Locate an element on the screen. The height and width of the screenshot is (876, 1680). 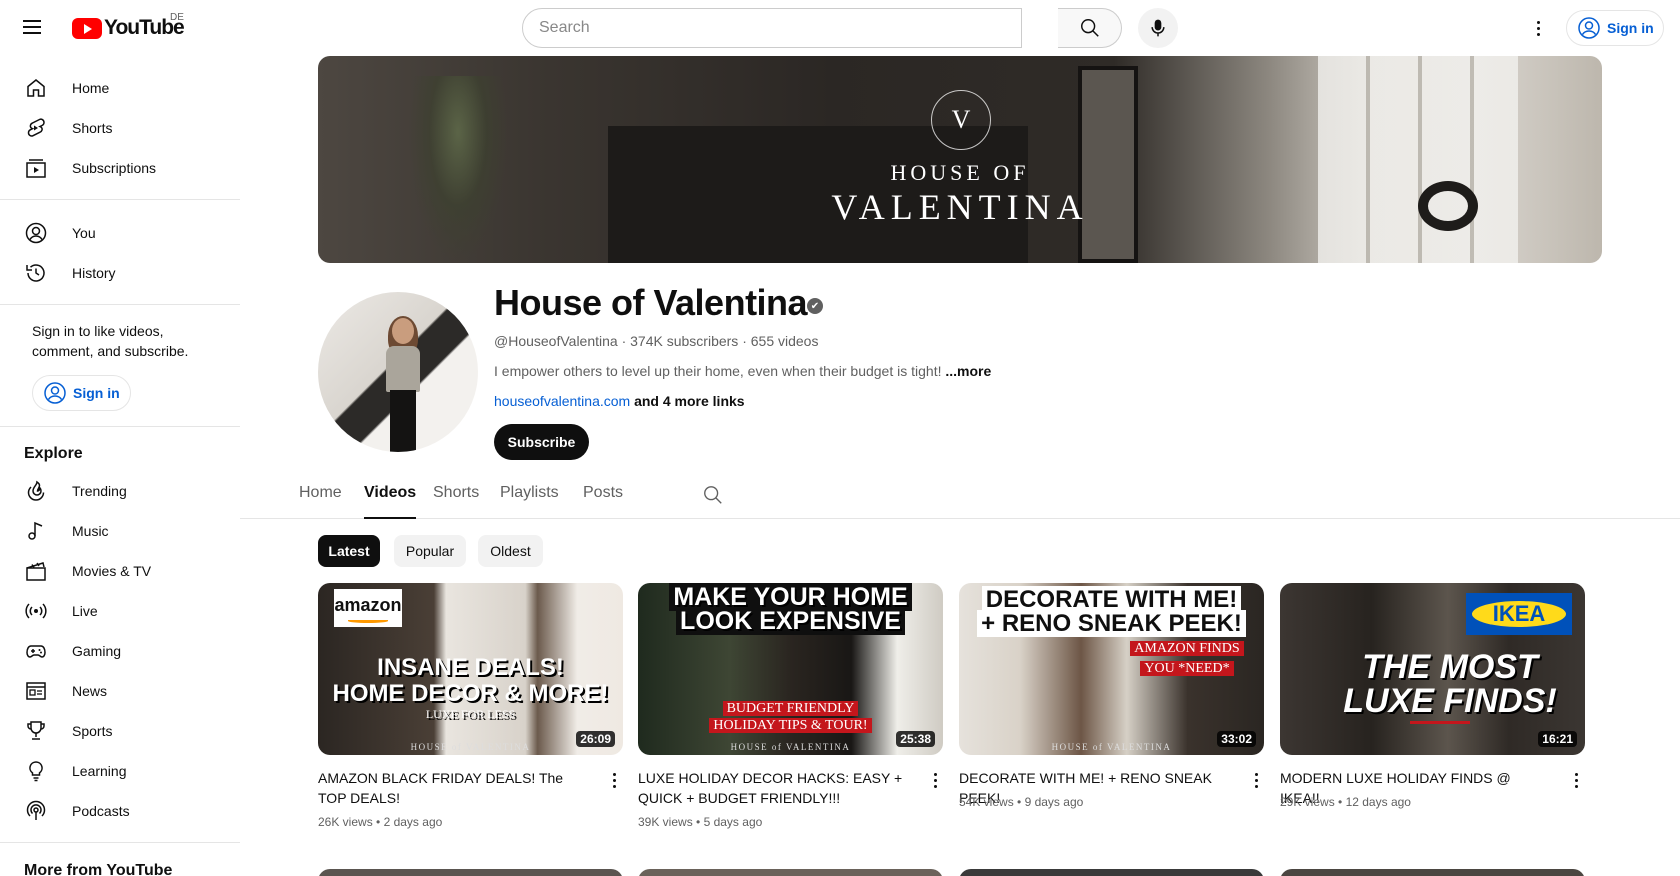
you-icon is located at coordinates (36, 233).